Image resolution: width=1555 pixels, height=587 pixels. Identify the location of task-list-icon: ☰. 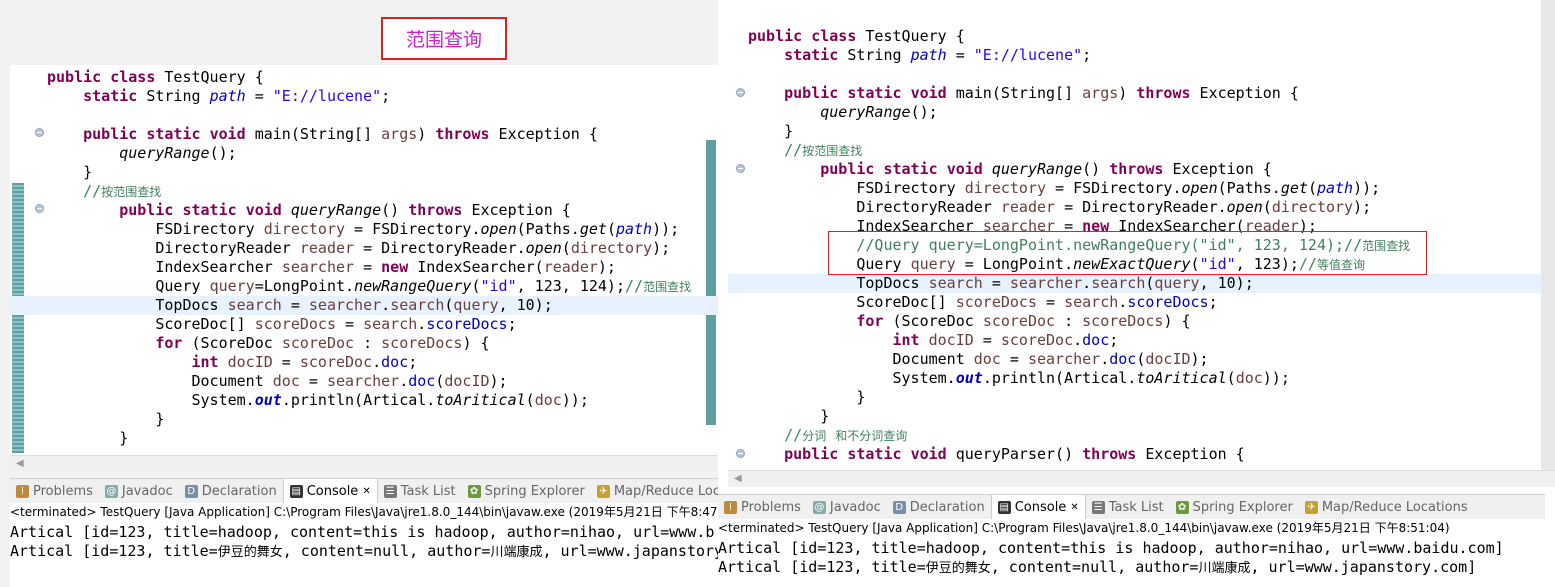
(1098, 507).